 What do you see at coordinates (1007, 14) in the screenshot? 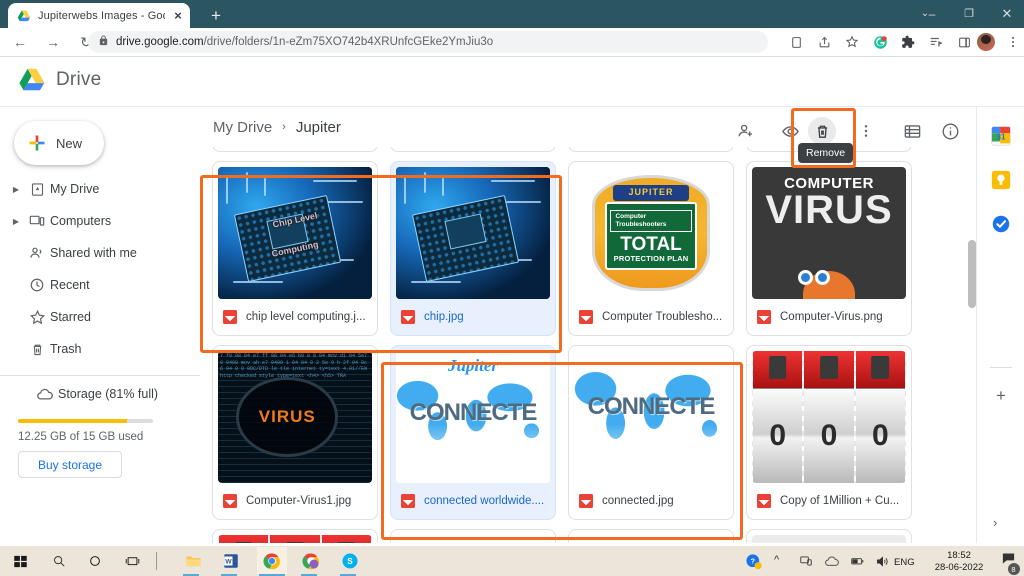
I see `window-close-button: ✕` at bounding box center [1007, 14].